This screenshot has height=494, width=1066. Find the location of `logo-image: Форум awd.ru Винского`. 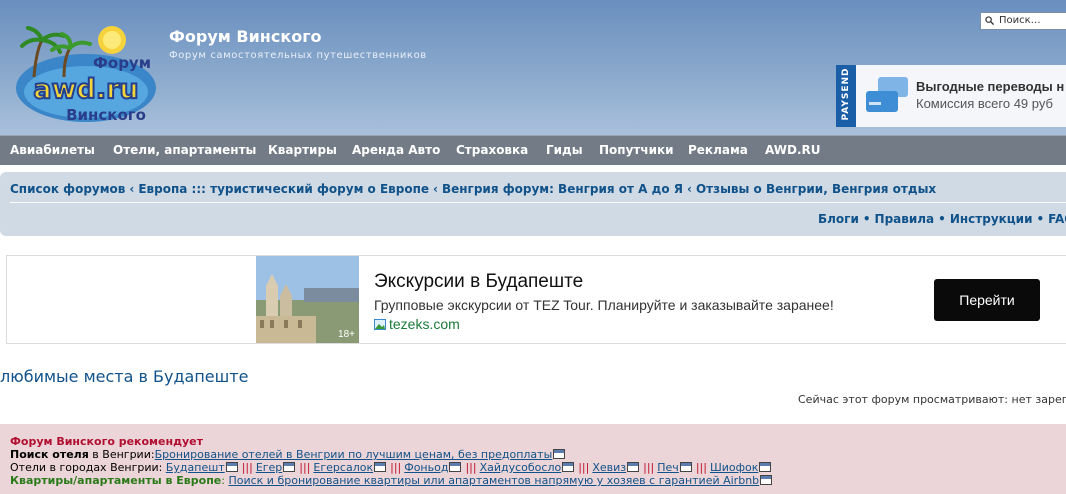

logo-image: Форум awd.ru Винского is located at coordinates (86, 75).